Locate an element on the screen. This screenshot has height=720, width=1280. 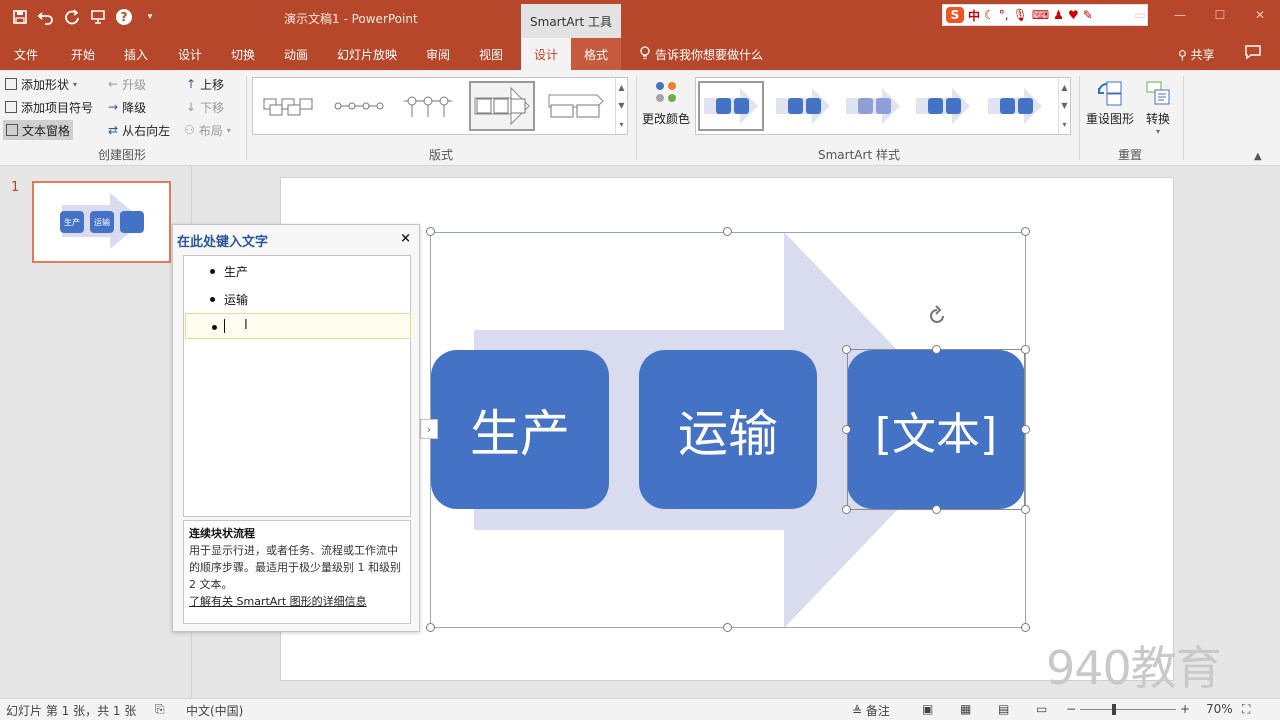
tab-insert: 插入 is located at coordinates (136, 54).